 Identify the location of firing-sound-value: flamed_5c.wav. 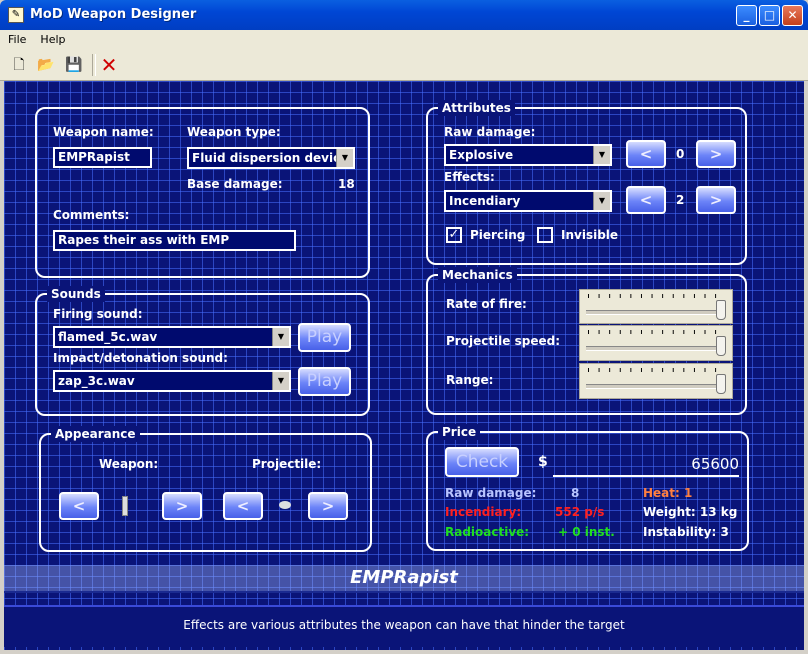
(108, 337).